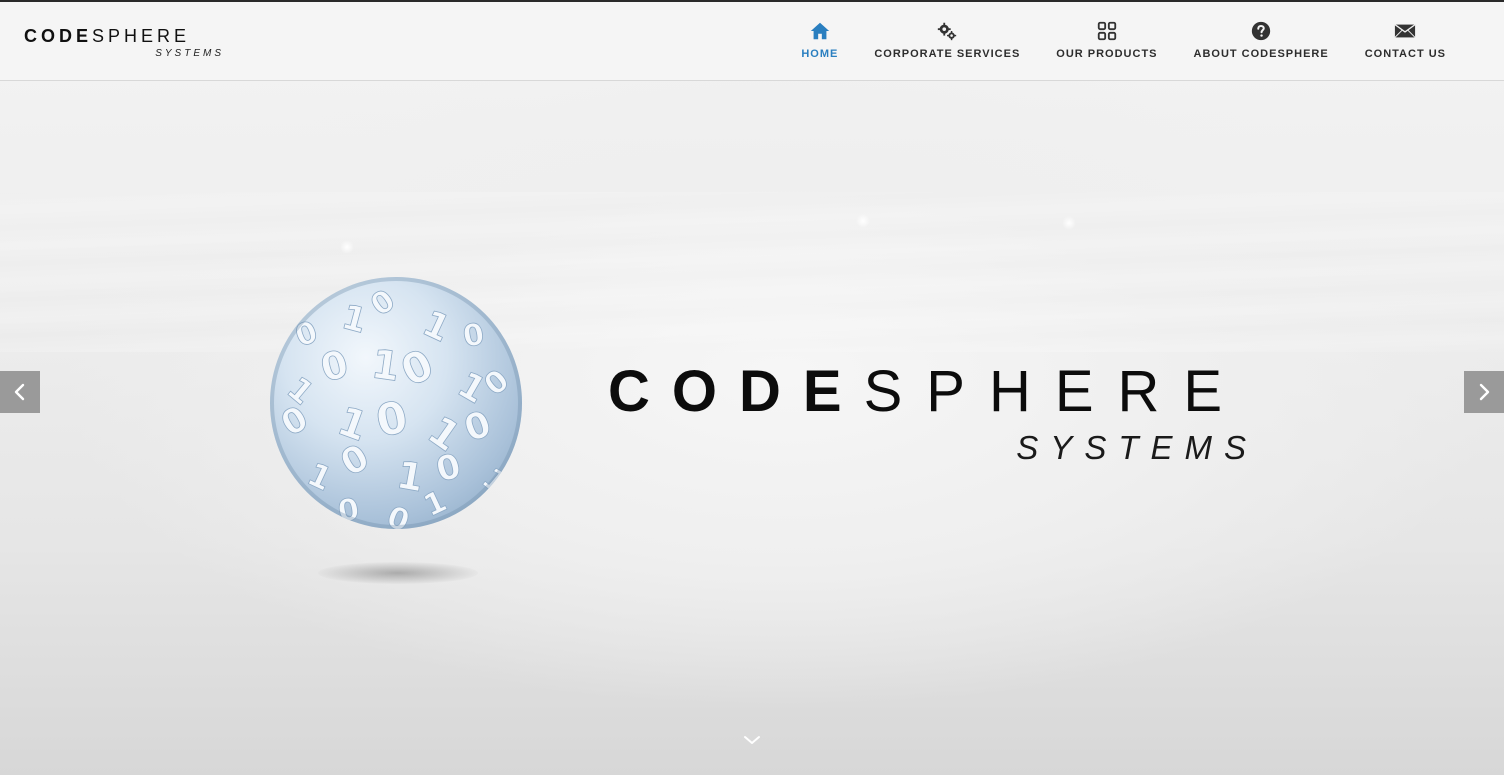 This screenshot has width=1504, height=775. I want to click on home-icon, so click(819, 31).